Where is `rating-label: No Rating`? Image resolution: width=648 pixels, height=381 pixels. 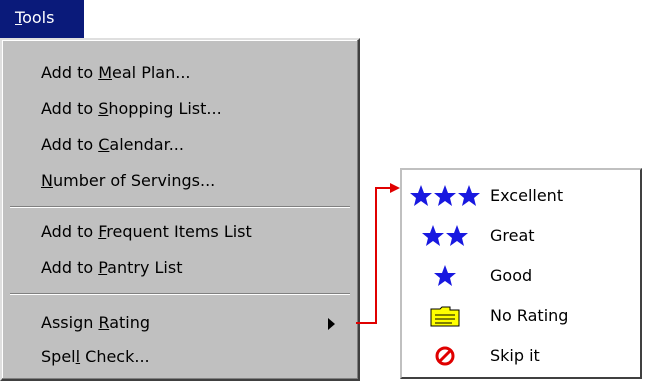
rating-label: No Rating is located at coordinates (529, 315).